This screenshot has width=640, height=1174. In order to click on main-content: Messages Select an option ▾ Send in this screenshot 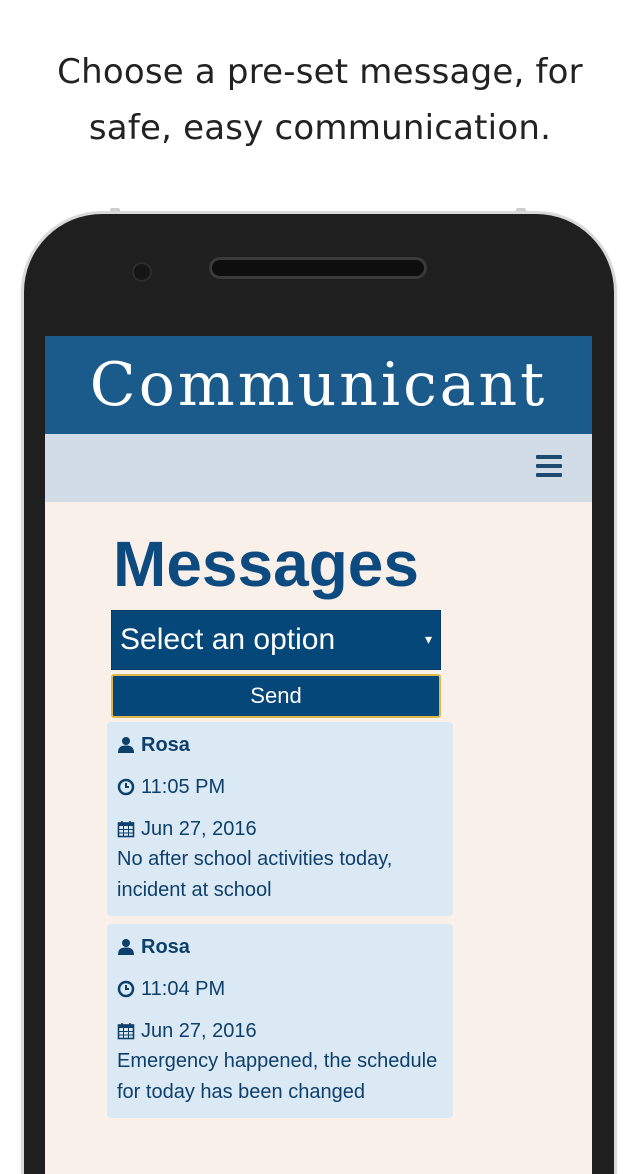, I will do `click(281, 622)`.